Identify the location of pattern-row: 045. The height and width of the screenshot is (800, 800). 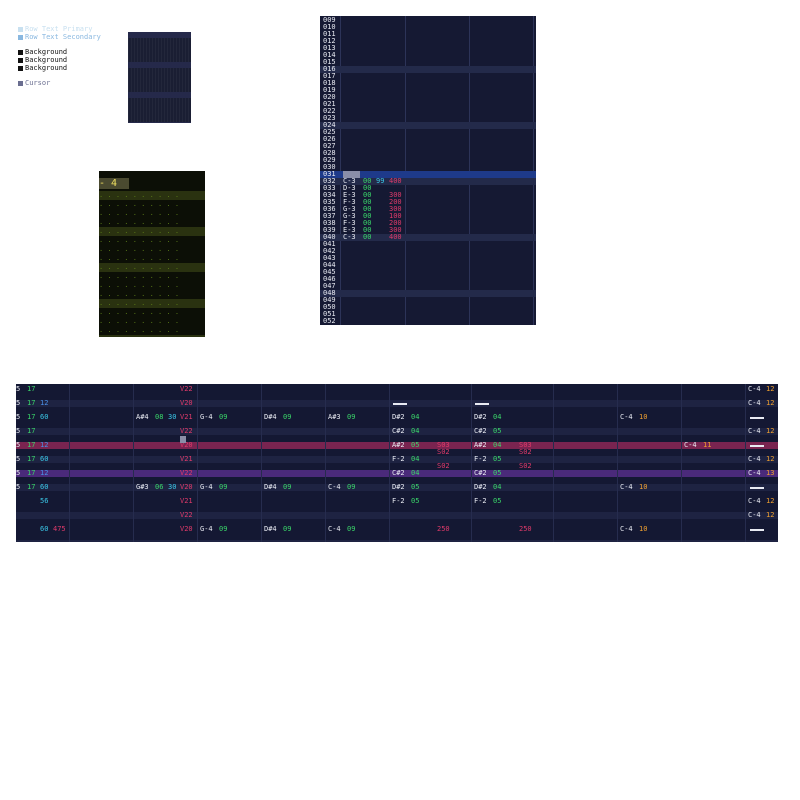
(428, 272).